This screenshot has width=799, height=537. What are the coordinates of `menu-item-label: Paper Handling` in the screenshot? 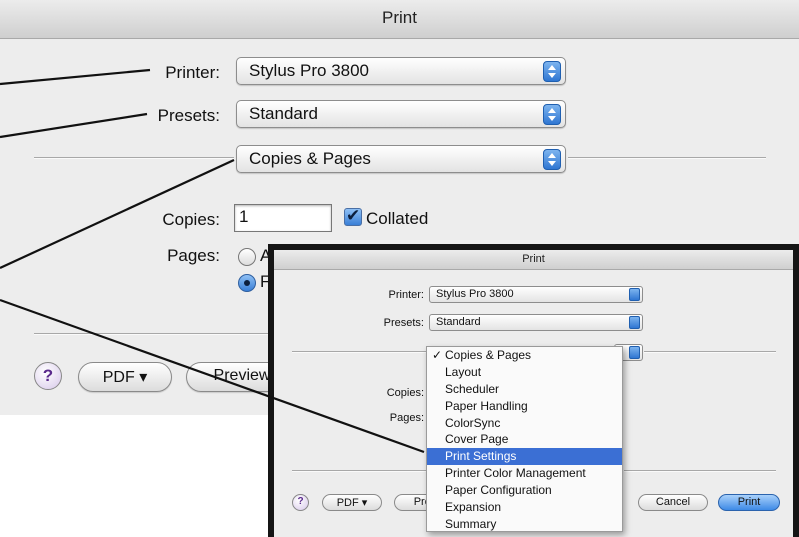 It's located at (486, 405).